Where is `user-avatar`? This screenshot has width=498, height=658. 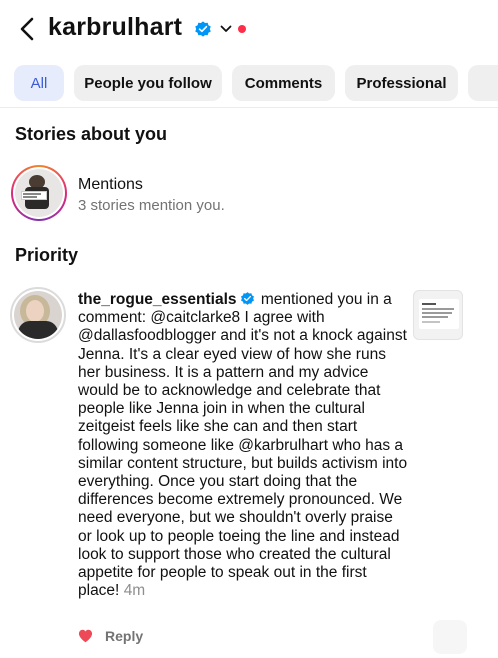 user-avatar is located at coordinates (38, 315).